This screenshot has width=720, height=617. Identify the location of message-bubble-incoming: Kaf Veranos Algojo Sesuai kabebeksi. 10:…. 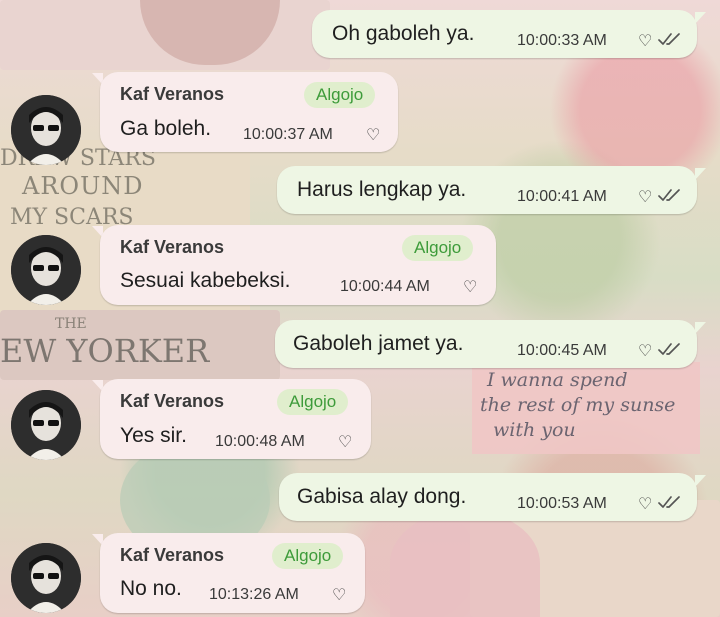
(298, 265).